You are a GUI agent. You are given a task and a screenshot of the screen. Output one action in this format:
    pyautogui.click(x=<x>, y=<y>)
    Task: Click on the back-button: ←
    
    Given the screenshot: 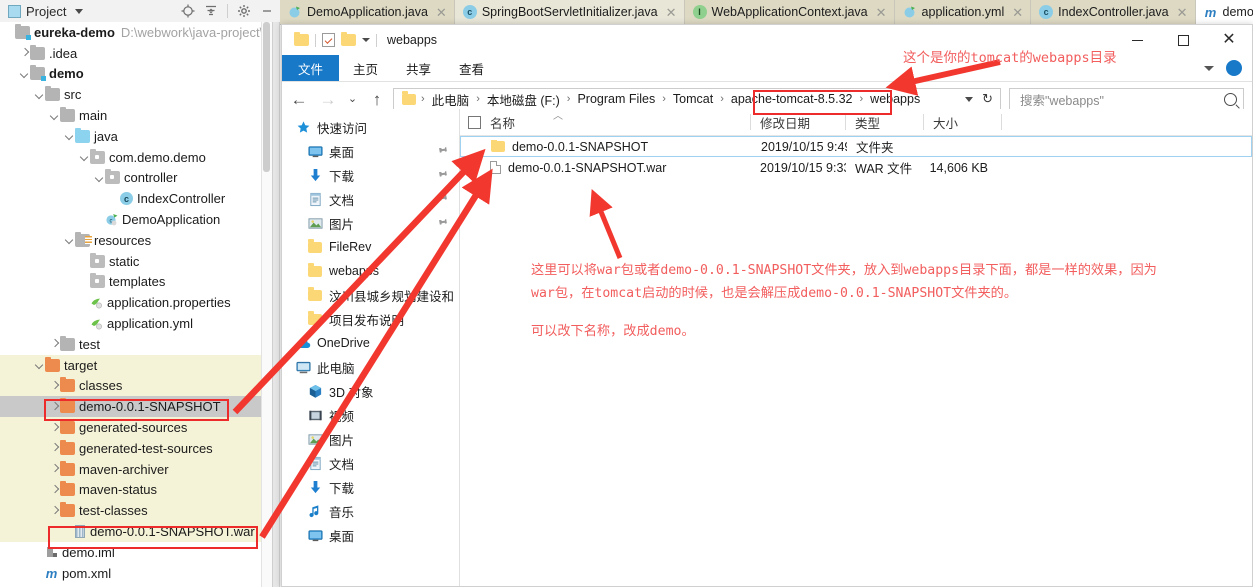 What is the action you would take?
    pyautogui.click(x=299, y=99)
    